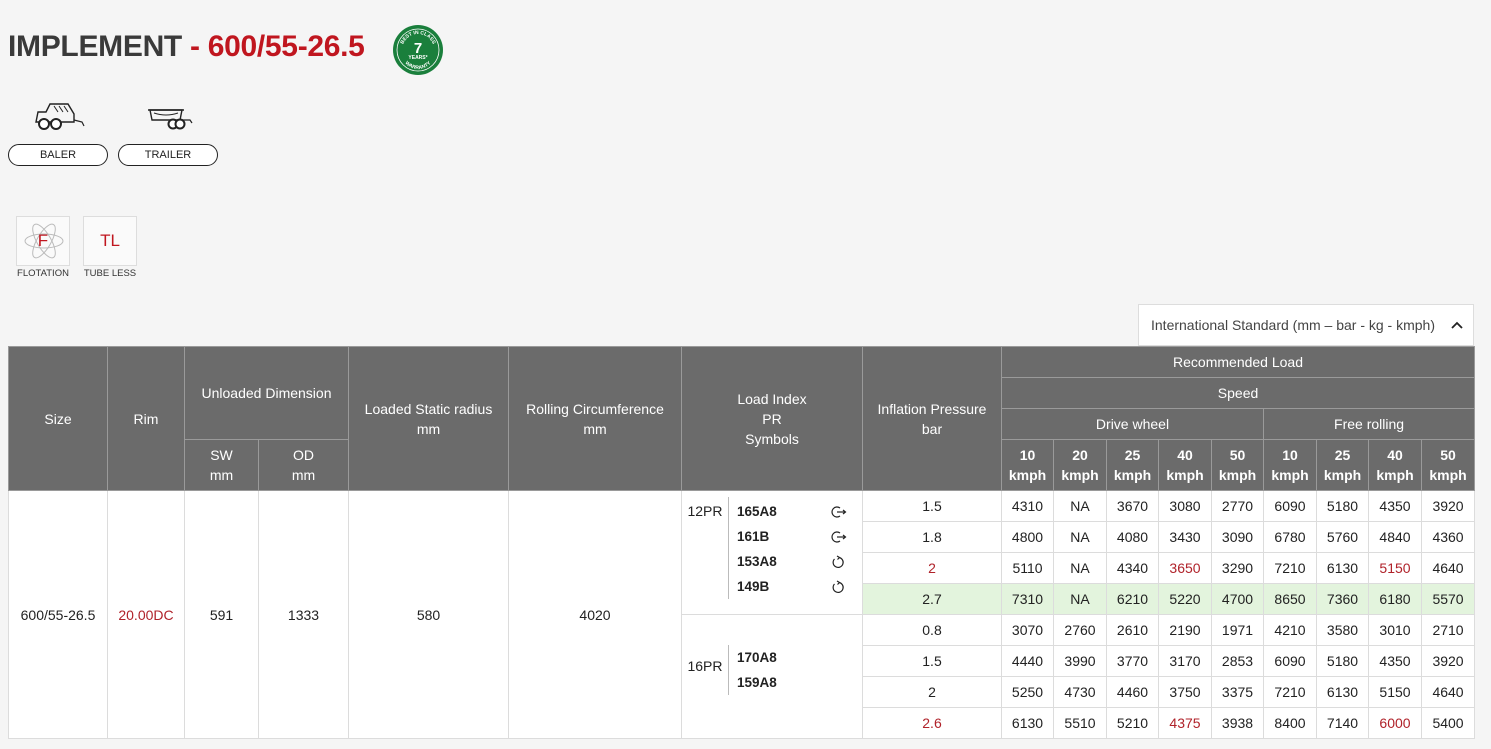 Image resolution: width=1491 pixels, height=749 pixels. I want to click on load-index-code: 153A8, so click(792, 561).